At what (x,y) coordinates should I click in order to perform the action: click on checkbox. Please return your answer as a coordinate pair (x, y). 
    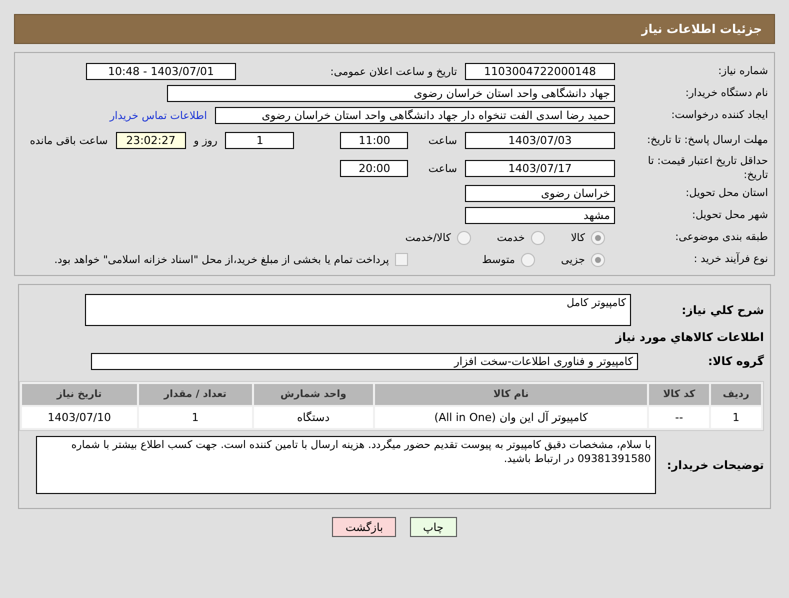
    Looking at the image, I should click on (401, 259).